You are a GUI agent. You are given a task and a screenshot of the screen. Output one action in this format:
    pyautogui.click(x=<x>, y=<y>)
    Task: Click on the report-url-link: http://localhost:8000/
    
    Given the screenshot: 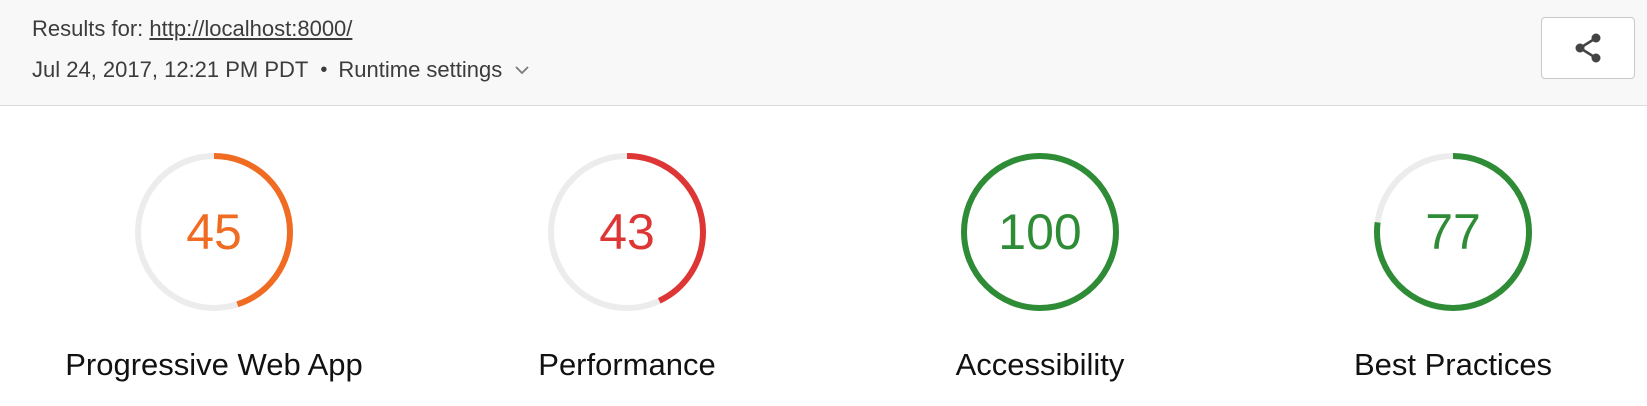 What is the action you would take?
    pyautogui.click(x=250, y=28)
    